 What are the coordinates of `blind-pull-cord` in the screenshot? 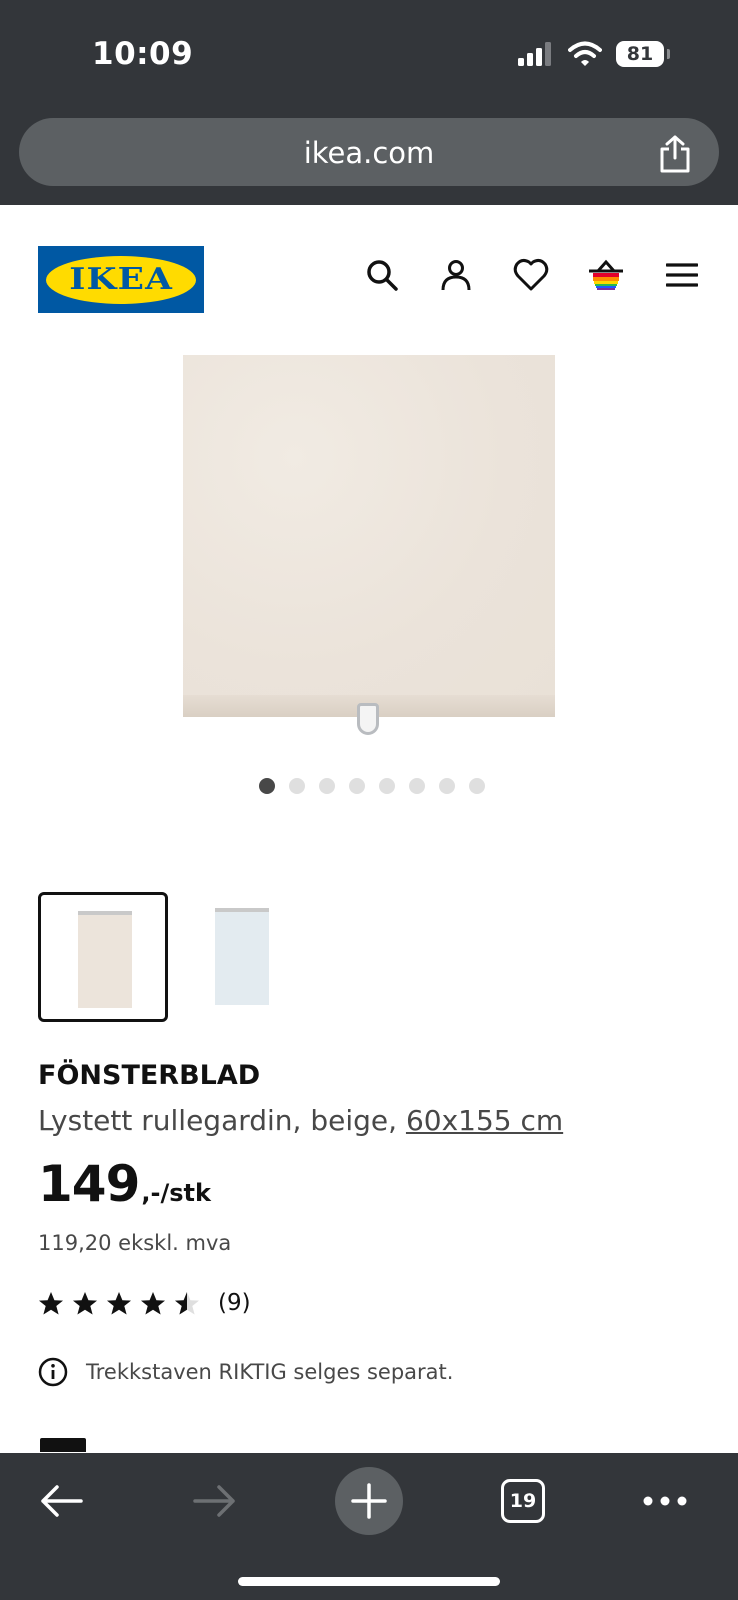 It's located at (368, 719).